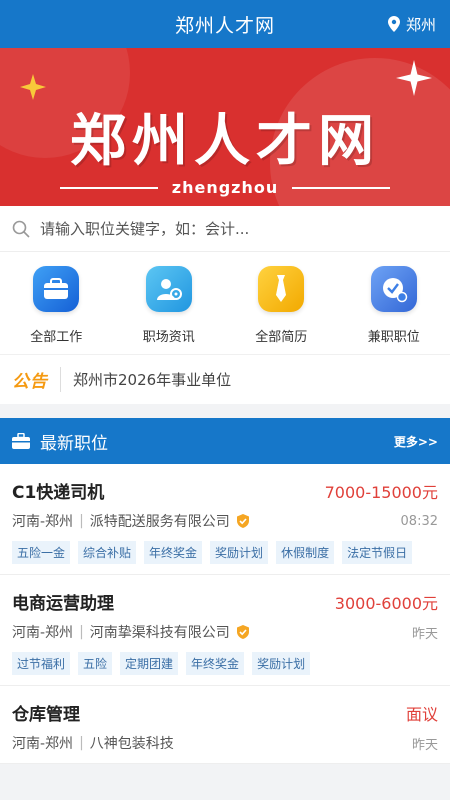  What do you see at coordinates (225, 441) in the screenshot?
I see `latest-jobs-header: 最新职位 更多>>` at bounding box center [225, 441].